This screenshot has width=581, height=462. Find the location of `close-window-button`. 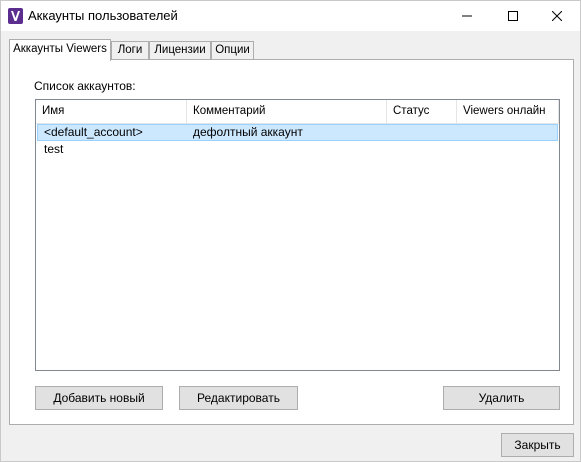

close-window-button is located at coordinates (557, 16).